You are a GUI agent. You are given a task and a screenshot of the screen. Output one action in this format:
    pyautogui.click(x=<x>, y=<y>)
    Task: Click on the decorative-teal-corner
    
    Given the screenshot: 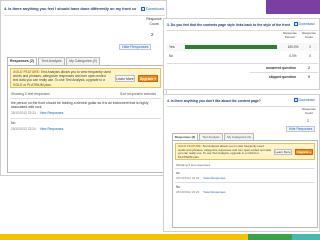 What is the action you would take?
    pyautogui.click(x=306, y=237)
    